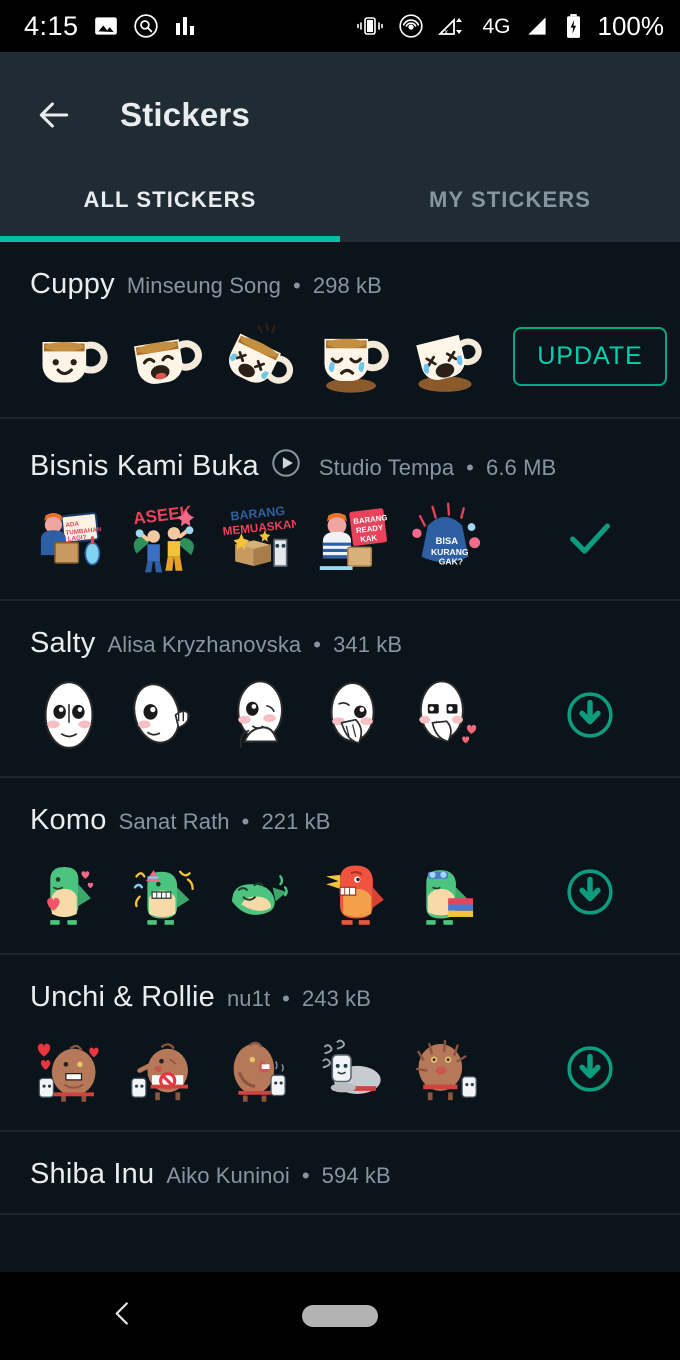 The width and height of the screenshot is (680, 1360). Describe the element at coordinates (105, 26) in the screenshot. I see `photo-icon` at that location.